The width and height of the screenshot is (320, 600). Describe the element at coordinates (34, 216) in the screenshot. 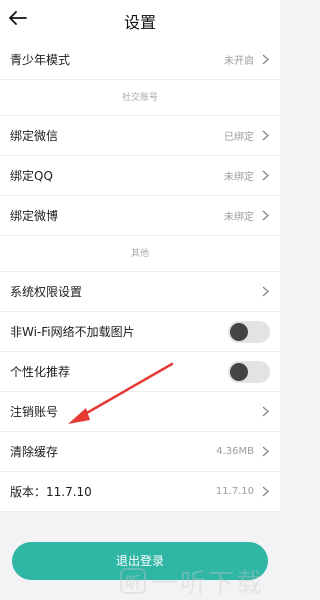

I see `setting-label: 绑定微博` at that location.